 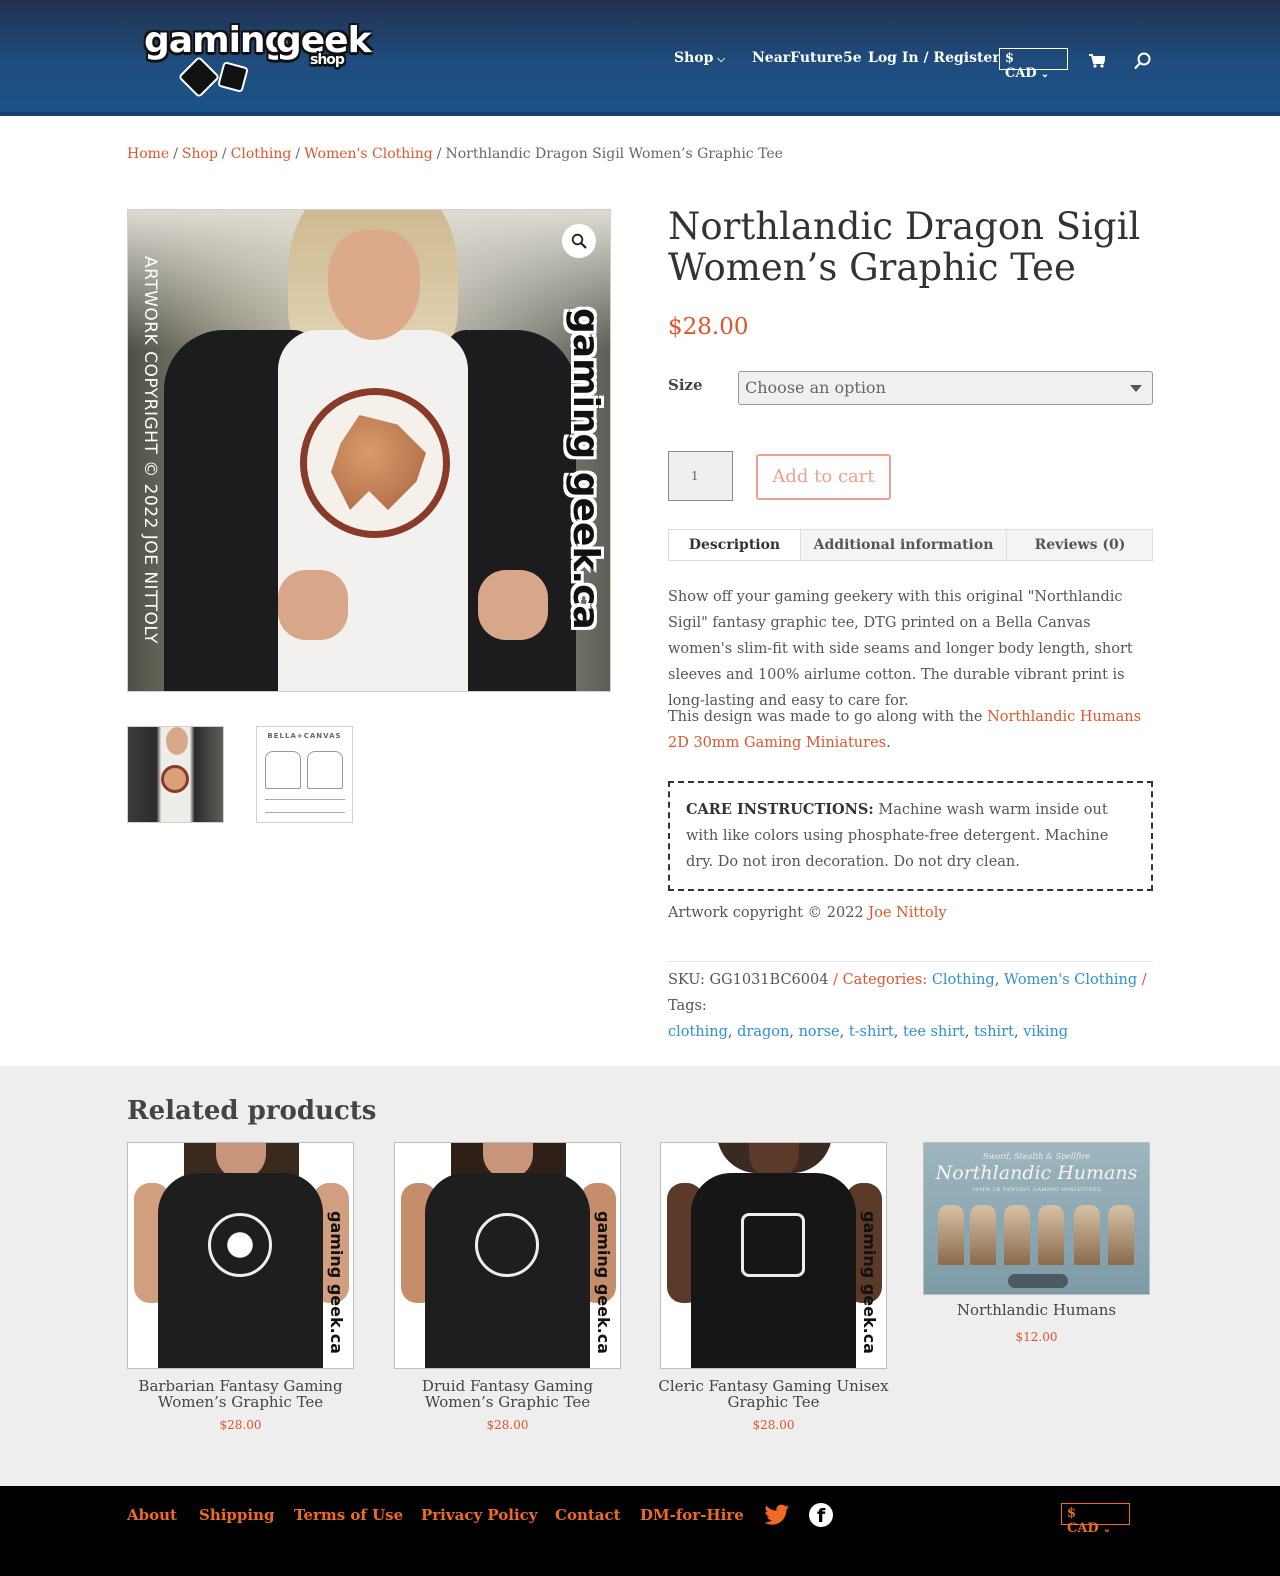 I want to click on facebook-icon: f, so click(x=821, y=1515).